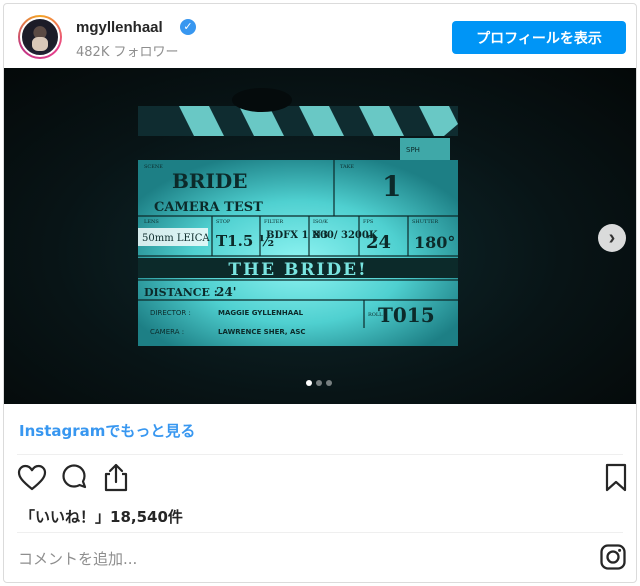  Describe the element at coordinates (297, 270) in the screenshot. I see `film-title: THE BRIDE!` at that location.